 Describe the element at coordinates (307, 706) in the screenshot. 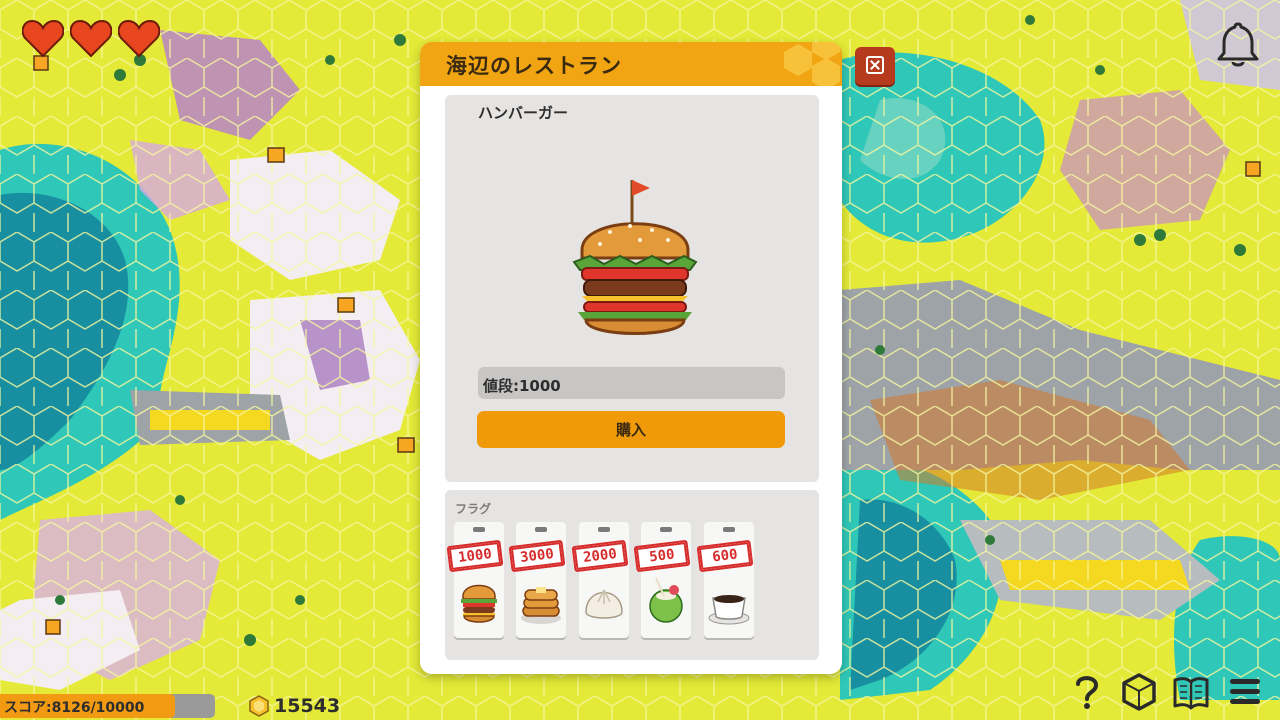

I see `coin-count: 15543` at that location.